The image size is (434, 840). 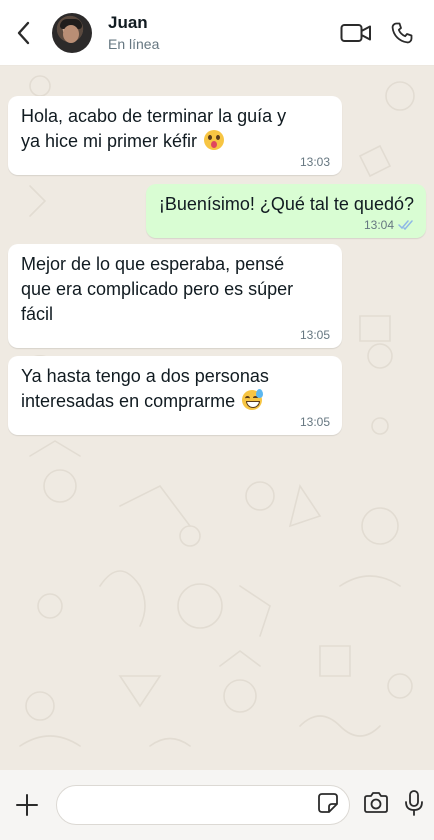 I want to click on voice-call-button, so click(x=402, y=33).